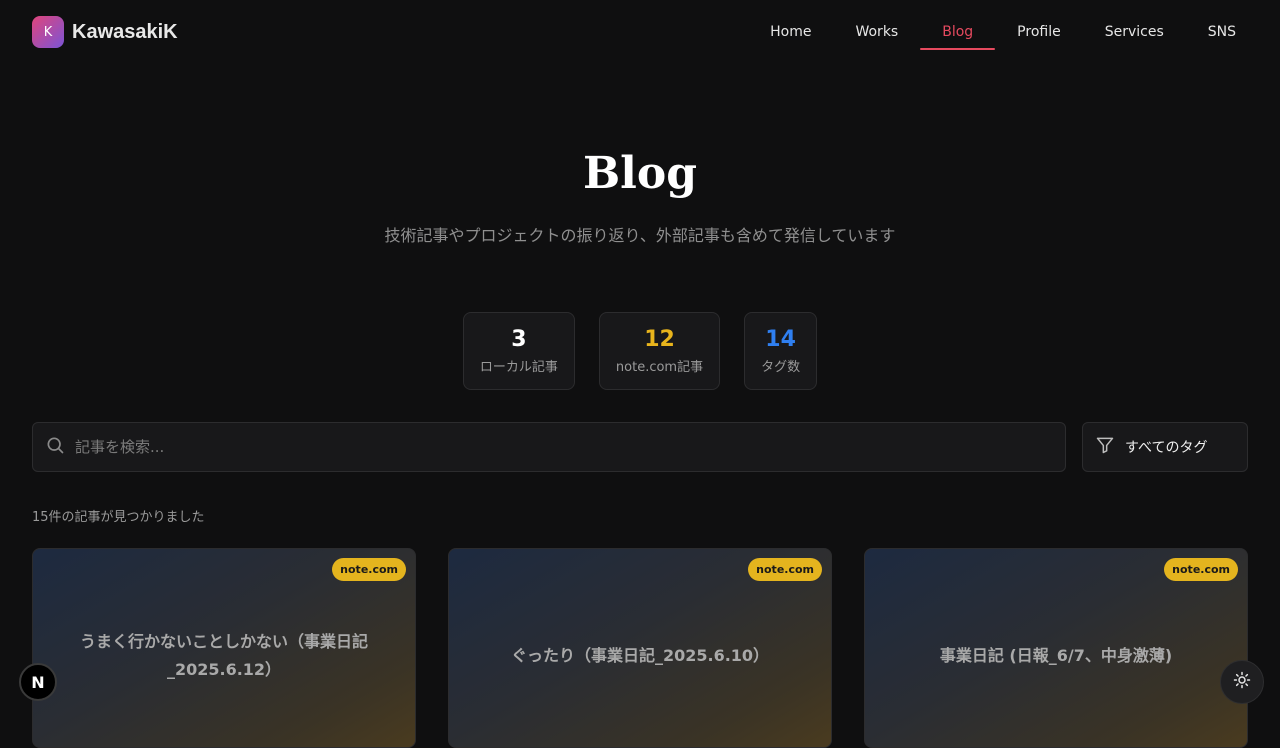 The height and width of the screenshot is (748, 1280). What do you see at coordinates (958, 32) in the screenshot?
I see `nav-item-blog: Blog` at bounding box center [958, 32].